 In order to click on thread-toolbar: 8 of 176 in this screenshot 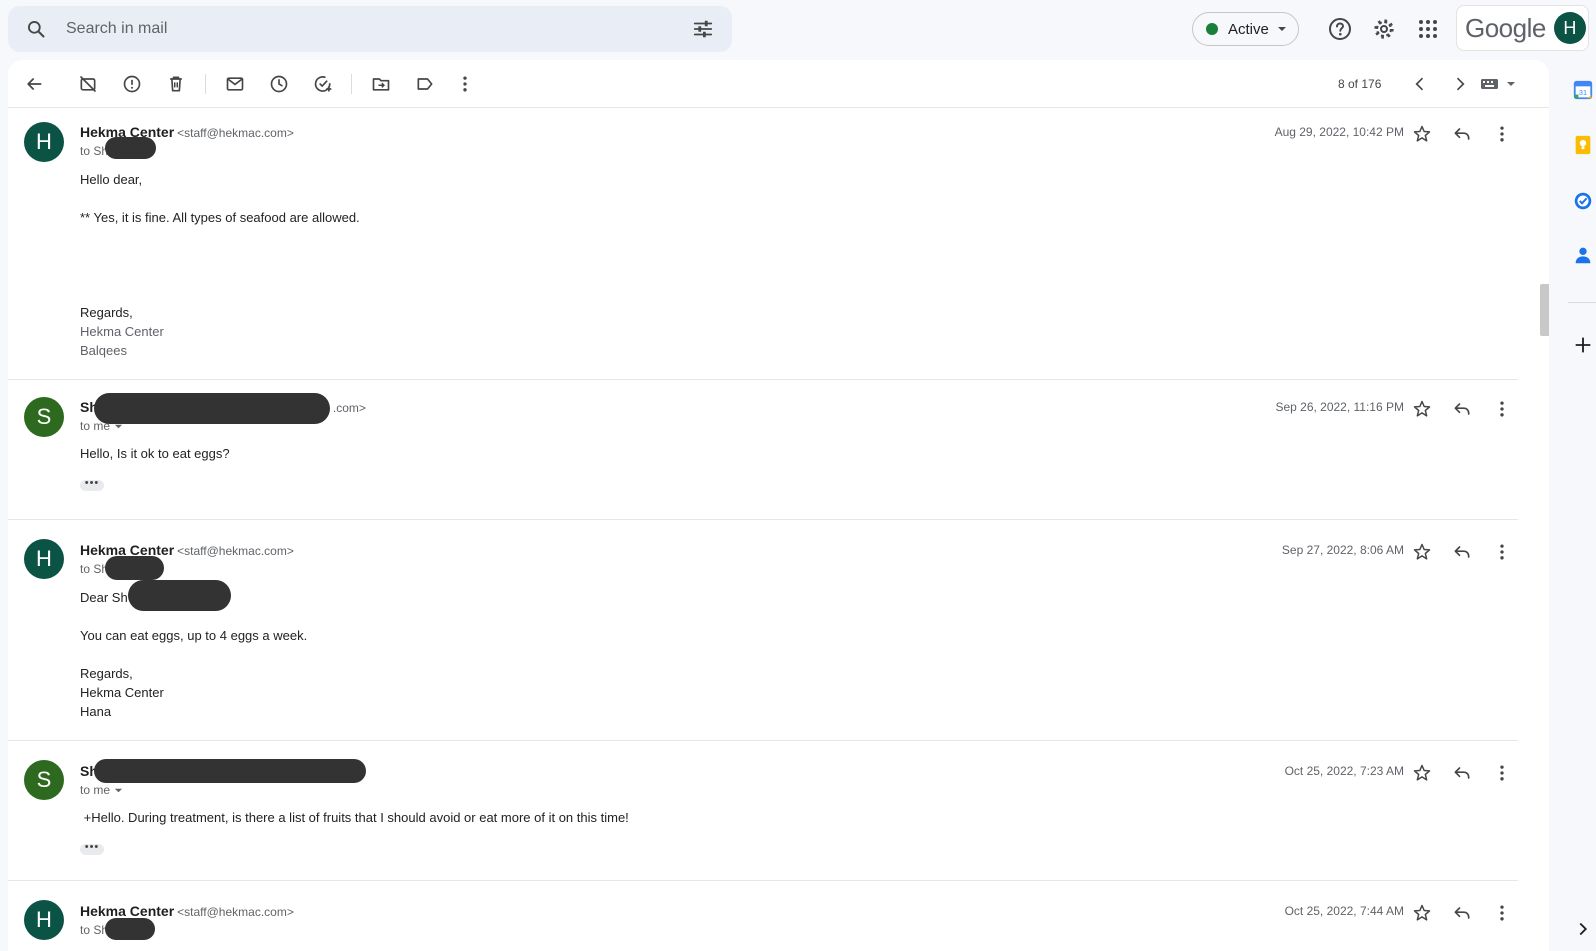, I will do `click(778, 84)`.